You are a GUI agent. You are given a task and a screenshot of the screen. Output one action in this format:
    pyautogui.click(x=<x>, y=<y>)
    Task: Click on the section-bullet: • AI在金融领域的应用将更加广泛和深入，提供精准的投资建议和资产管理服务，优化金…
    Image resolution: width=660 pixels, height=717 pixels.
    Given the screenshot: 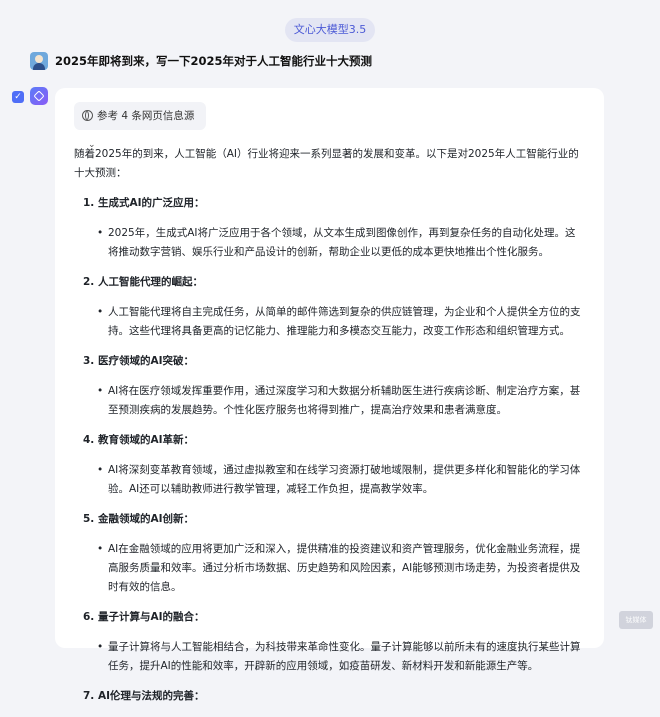 What is the action you would take?
    pyautogui.click(x=339, y=568)
    